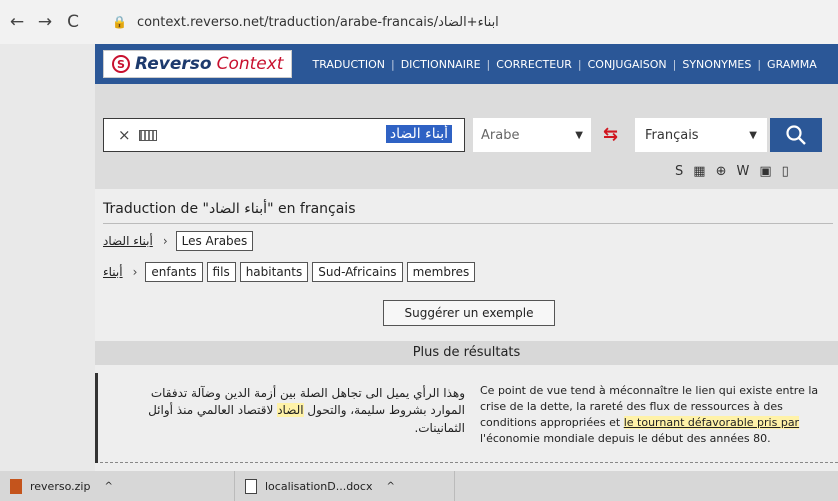 The image size is (838, 501). What do you see at coordinates (672, 135) in the screenshot?
I see `target-language-label: Français` at bounding box center [672, 135].